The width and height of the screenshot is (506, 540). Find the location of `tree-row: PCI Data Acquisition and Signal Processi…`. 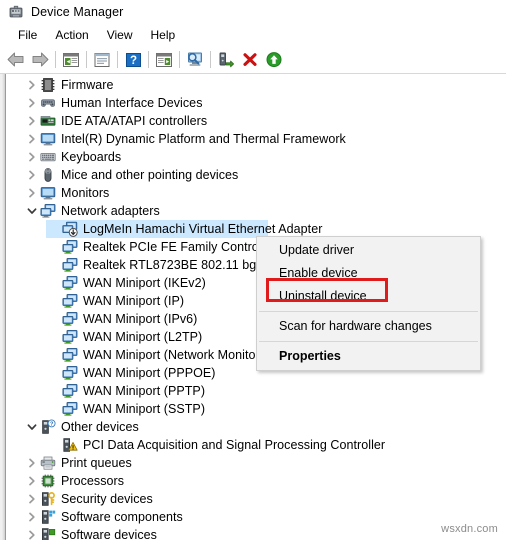

tree-row: PCI Data Acquisition and Signal Processi… is located at coordinates (253, 445).